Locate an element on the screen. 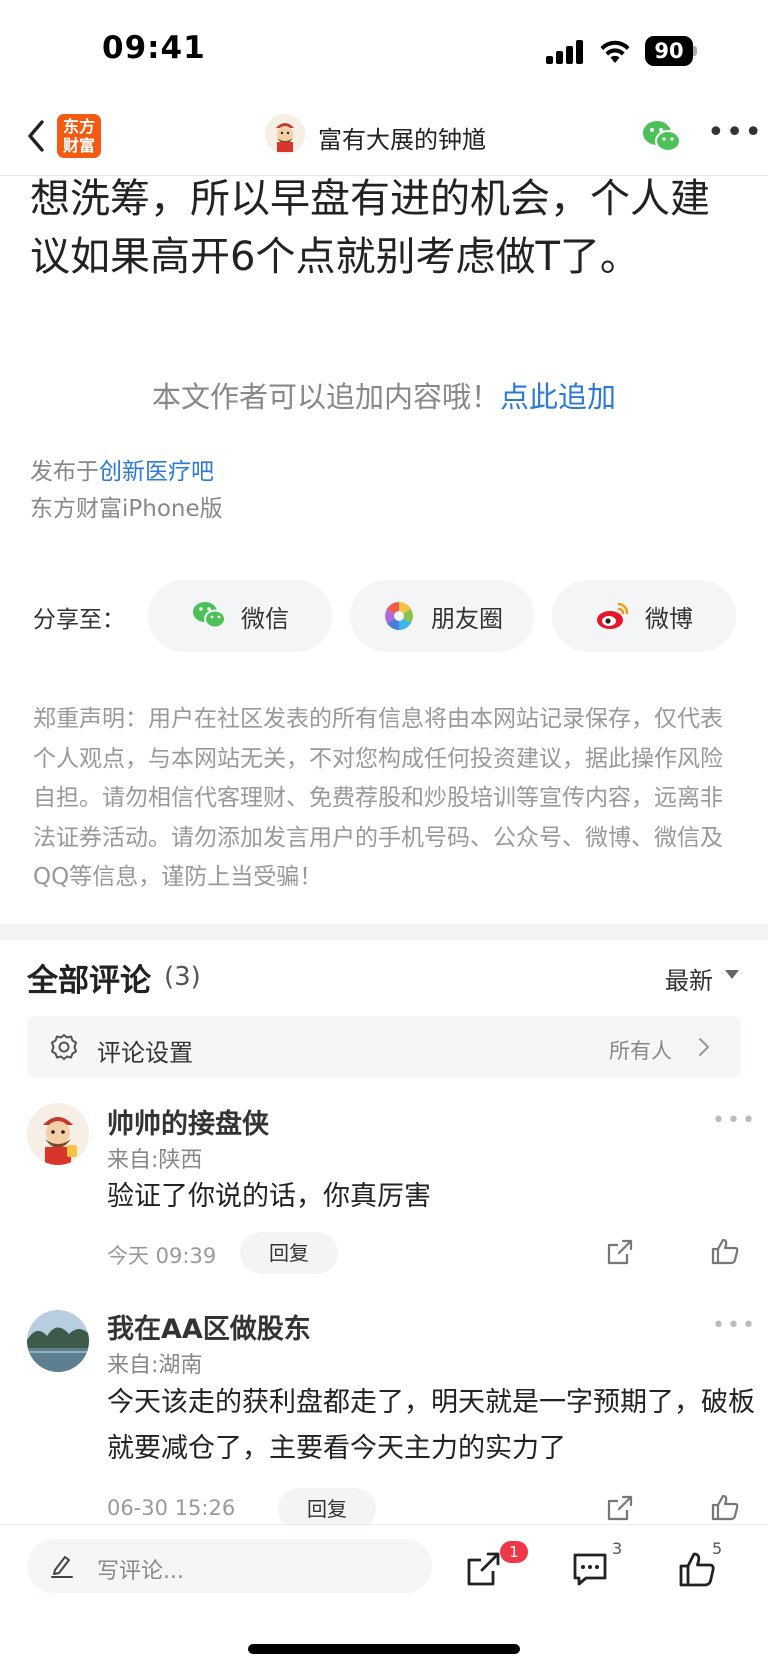  weibo-icon is located at coordinates (613, 615).